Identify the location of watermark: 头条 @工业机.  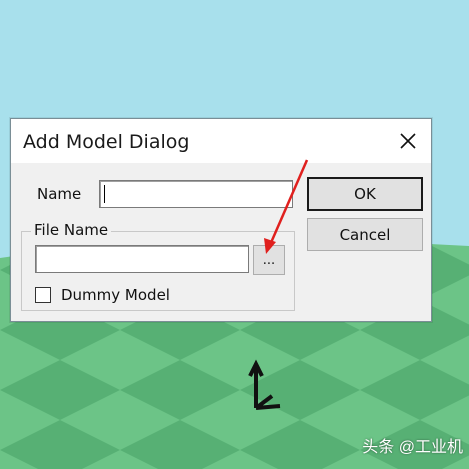
(412, 447).